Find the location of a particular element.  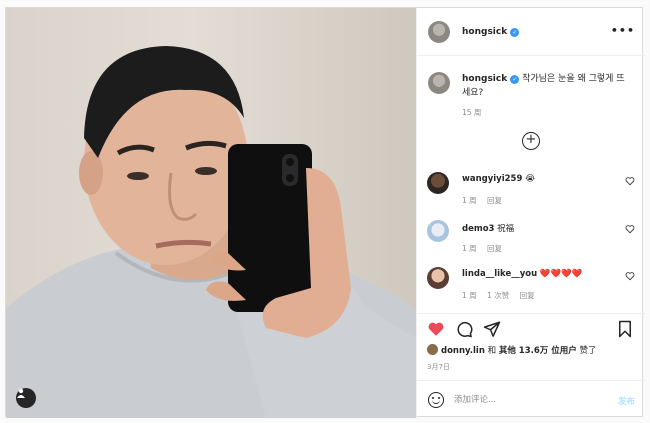

post-caption: hongsick ✓ 작가님은 눈을 왜 그렇게 뜨세요? 15 周 is located at coordinates (547, 96).